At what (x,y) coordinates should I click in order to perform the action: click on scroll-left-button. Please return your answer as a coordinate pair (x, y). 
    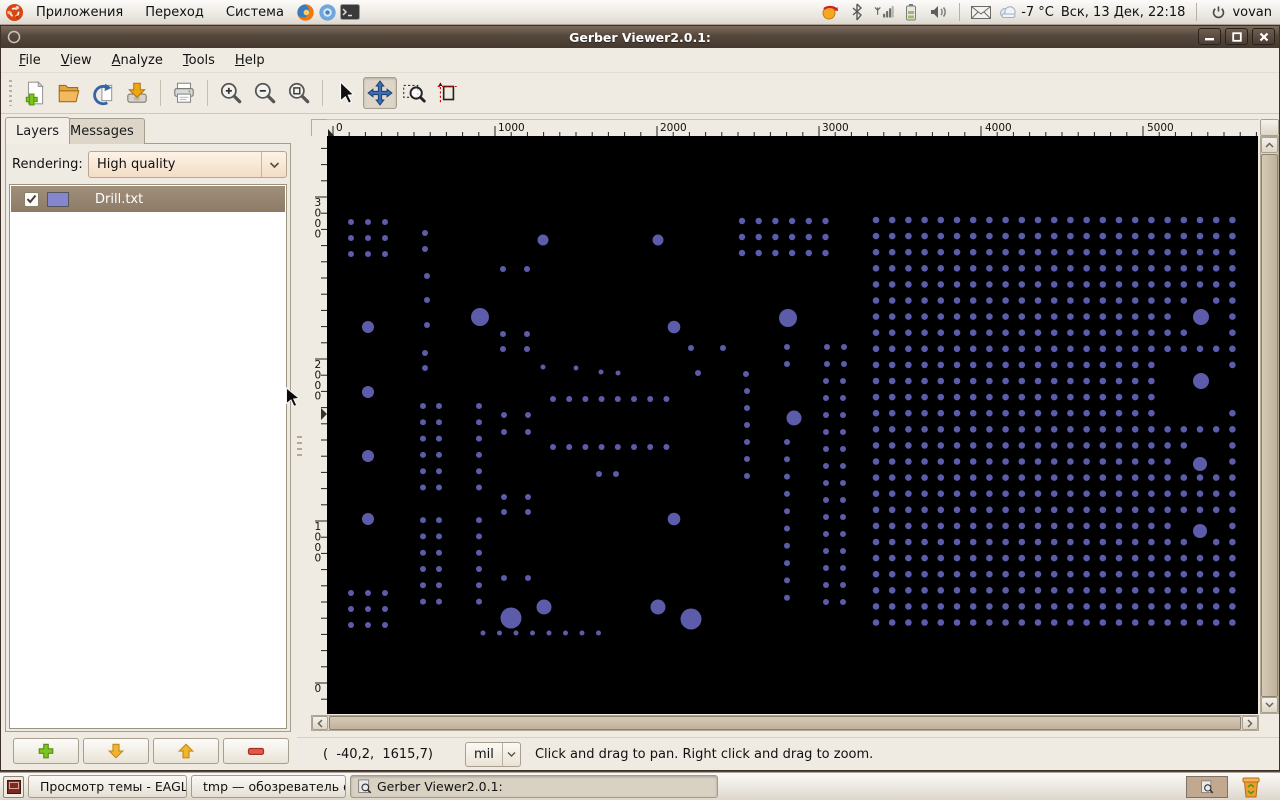
    Looking at the image, I should click on (320, 723).